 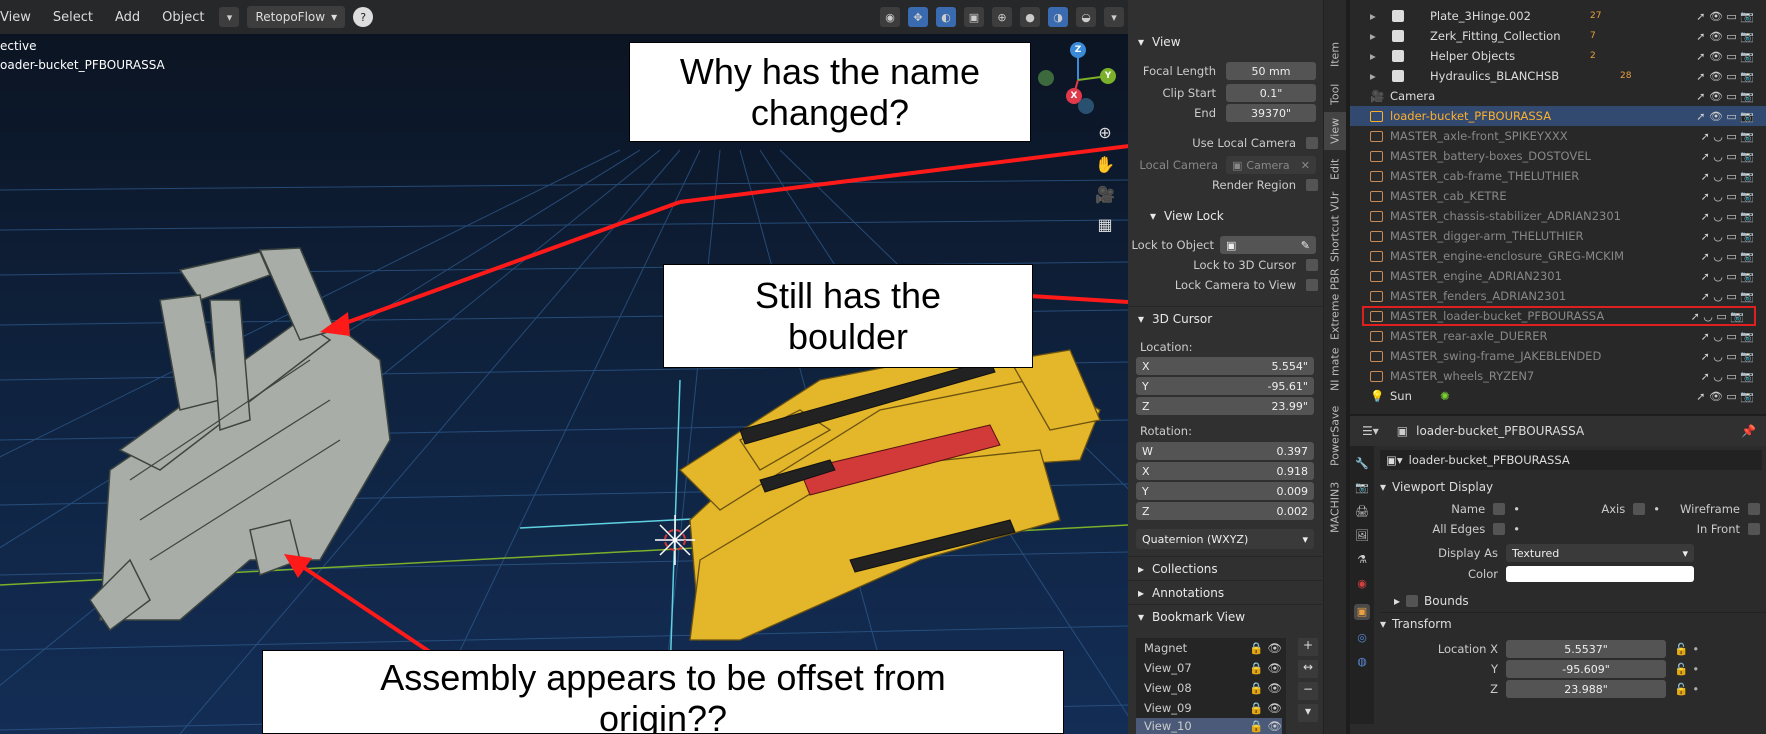 What do you see at coordinates (1030, 17) in the screenshot?
I see `shading-solid-icon: ●` at bounding box center [1030, 17].